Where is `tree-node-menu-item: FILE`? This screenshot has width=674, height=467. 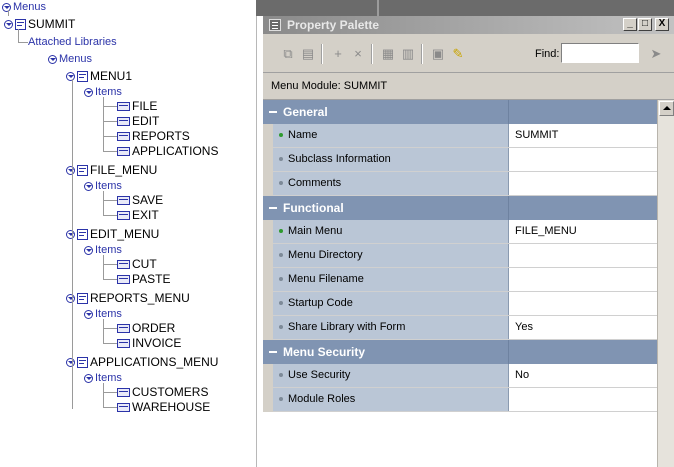
tree-node-menu-item: FILE is located at coordinates (137, 106).